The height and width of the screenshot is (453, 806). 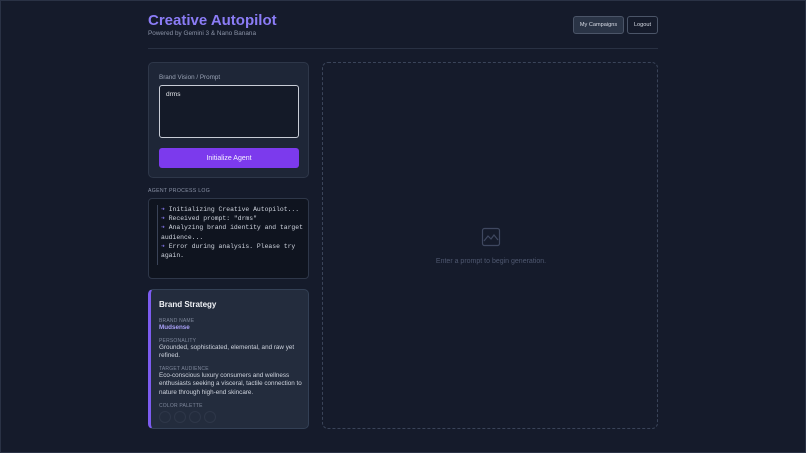 I want to click on log-line: ➔ Received prompt: "drms", so click(x=232, y=218).